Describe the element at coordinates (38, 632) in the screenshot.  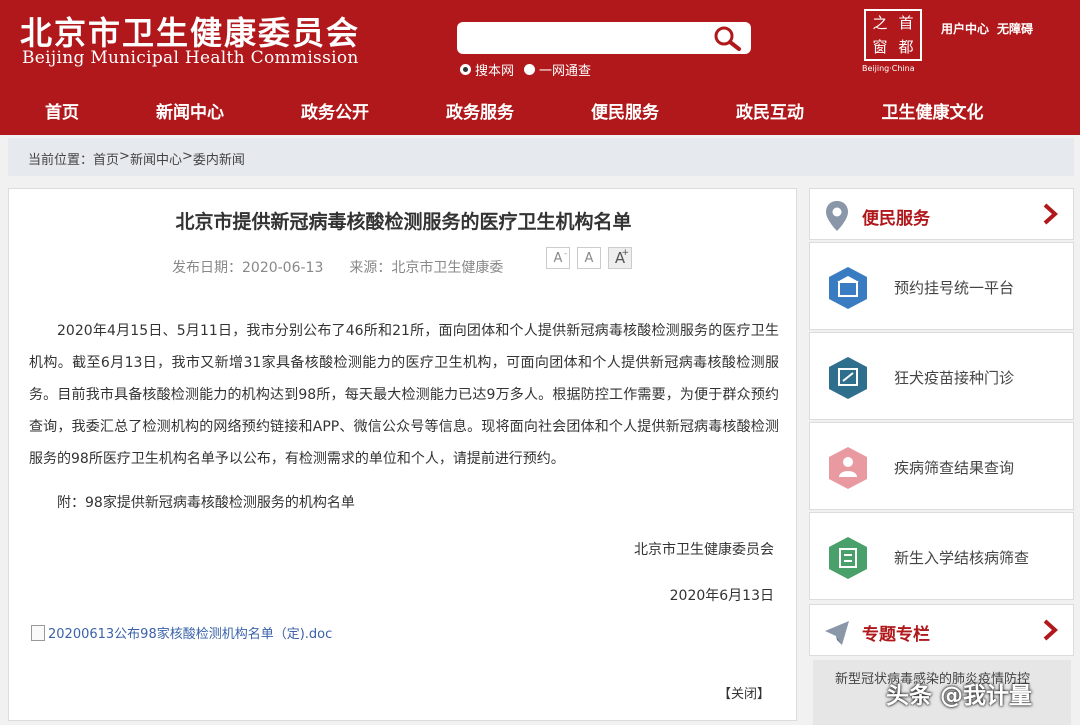
I see `broken-image-icon` at that location.